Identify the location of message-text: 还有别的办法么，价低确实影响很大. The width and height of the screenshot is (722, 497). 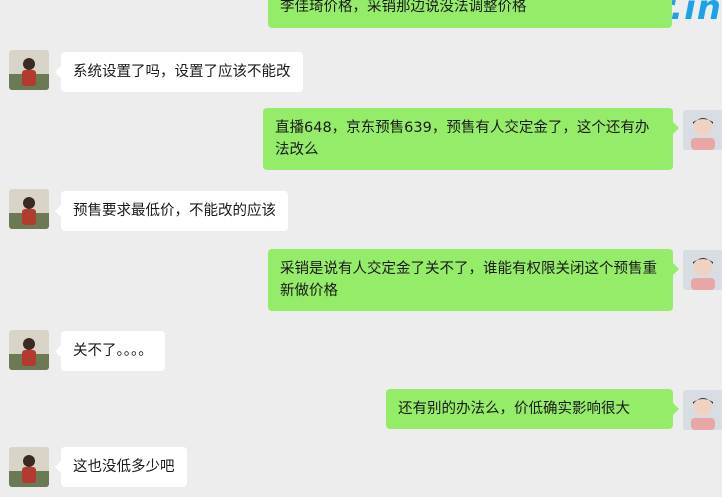
(514, 409).